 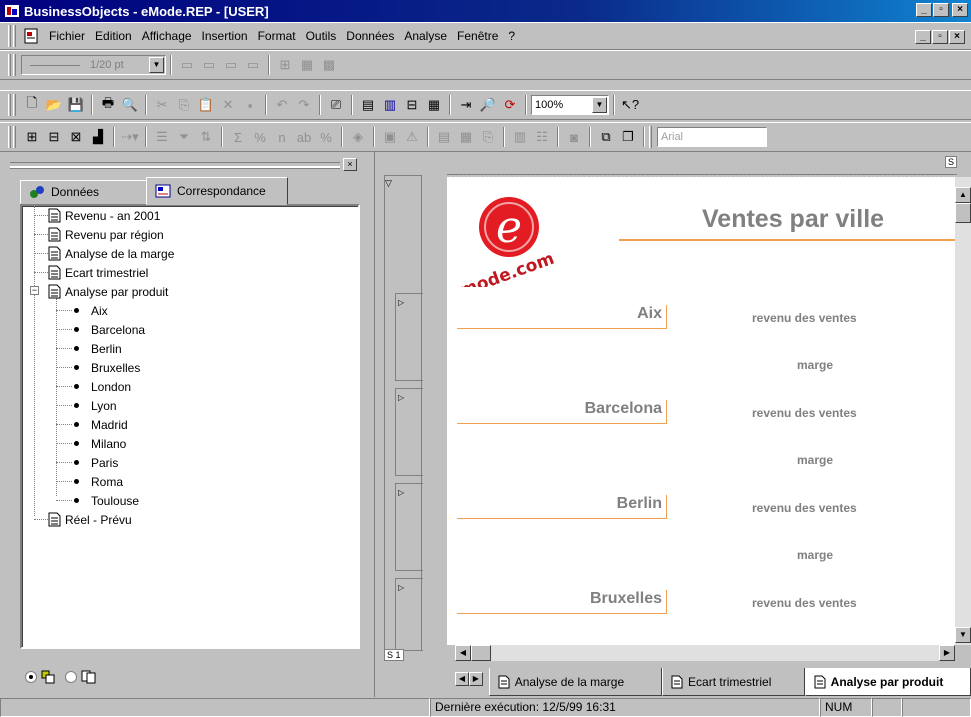 I want to click on tree-item-city: Barcelona, so click(x=109, y=329).